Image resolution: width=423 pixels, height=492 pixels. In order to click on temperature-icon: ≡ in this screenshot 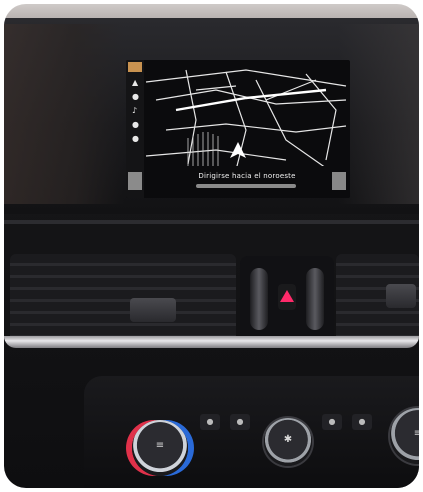, I will do `click(160, 445)`.